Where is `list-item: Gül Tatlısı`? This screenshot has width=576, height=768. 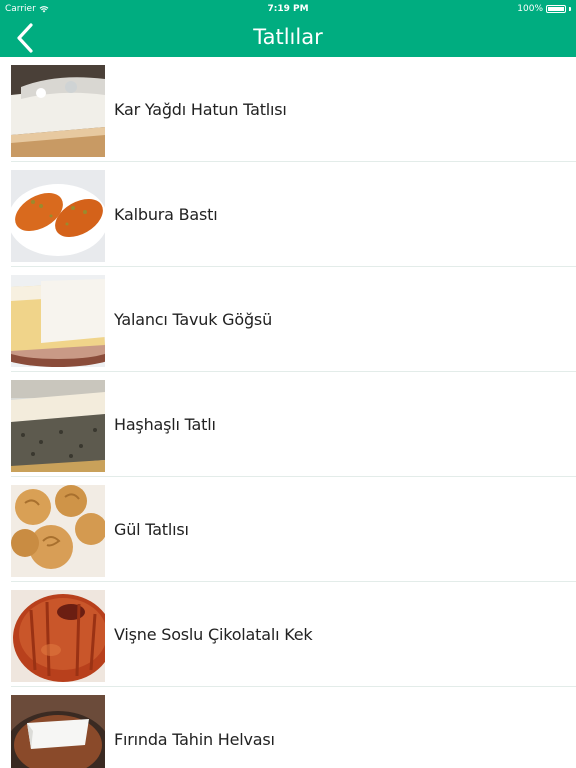
list-item: Gül Tatlısı is located at coordinates (288, 529).